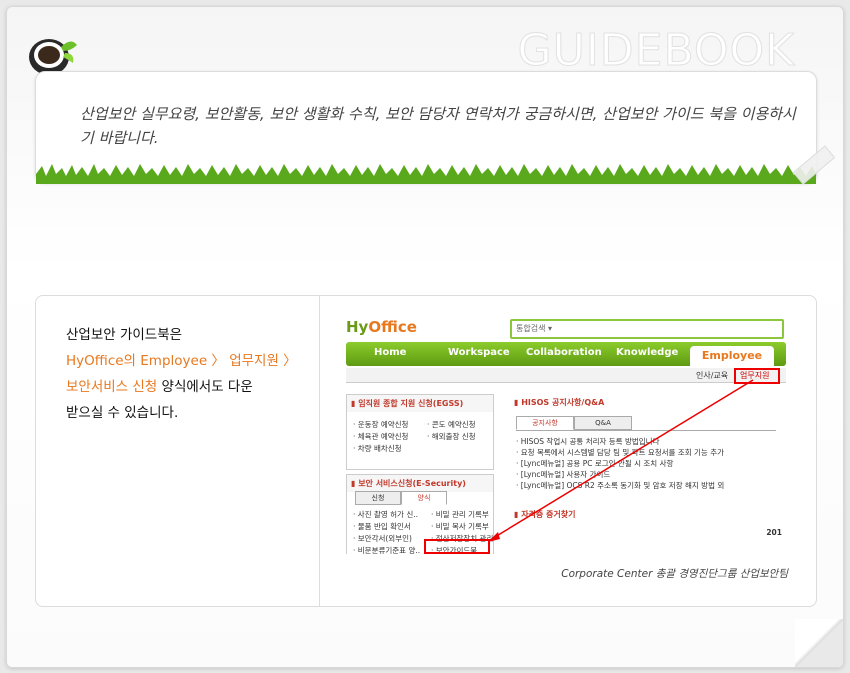 The image size is (850, 673). What do you see at coordinates (205, 387) in the screenshot?
I see `instruction-line-3: 양식에서도 다운` at bounding box center [205, 387].